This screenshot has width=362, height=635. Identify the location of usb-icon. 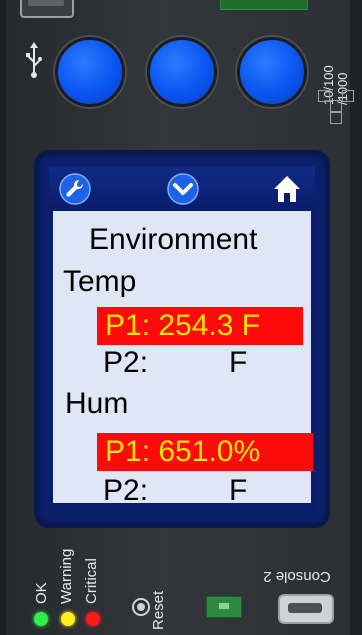
(34, 60).